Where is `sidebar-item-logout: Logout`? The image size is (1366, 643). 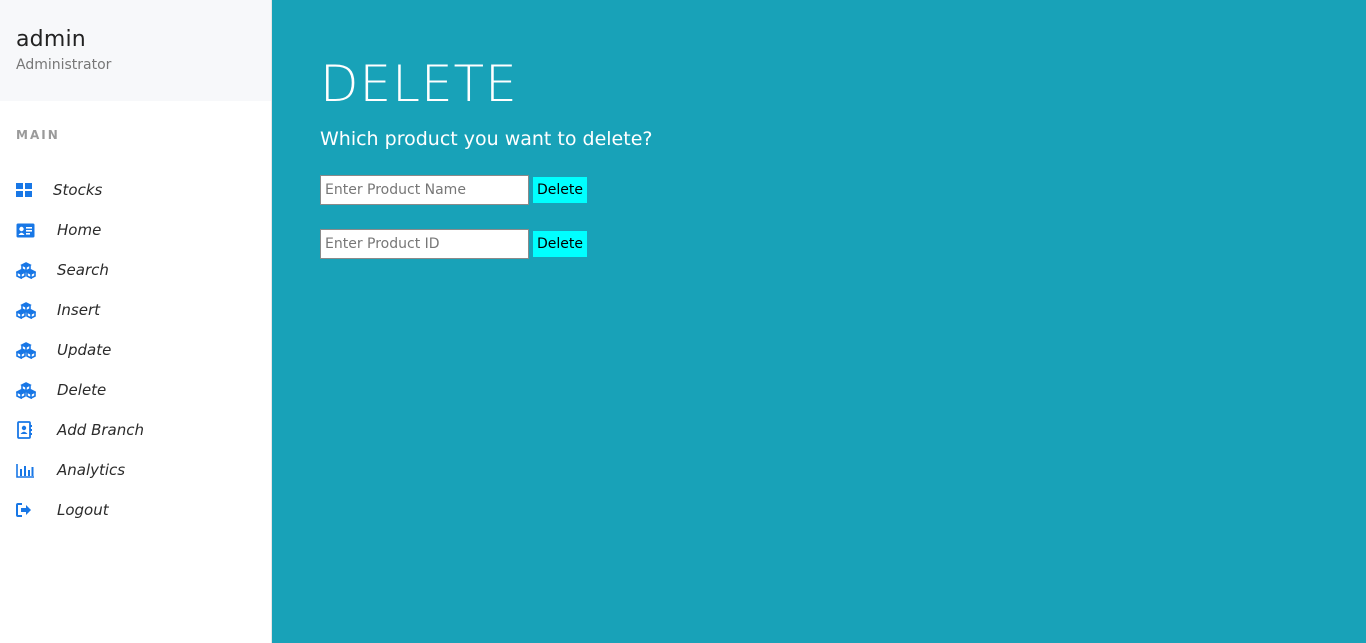 sidebar-item-logout: Logout is located at coordinates (135, 510).